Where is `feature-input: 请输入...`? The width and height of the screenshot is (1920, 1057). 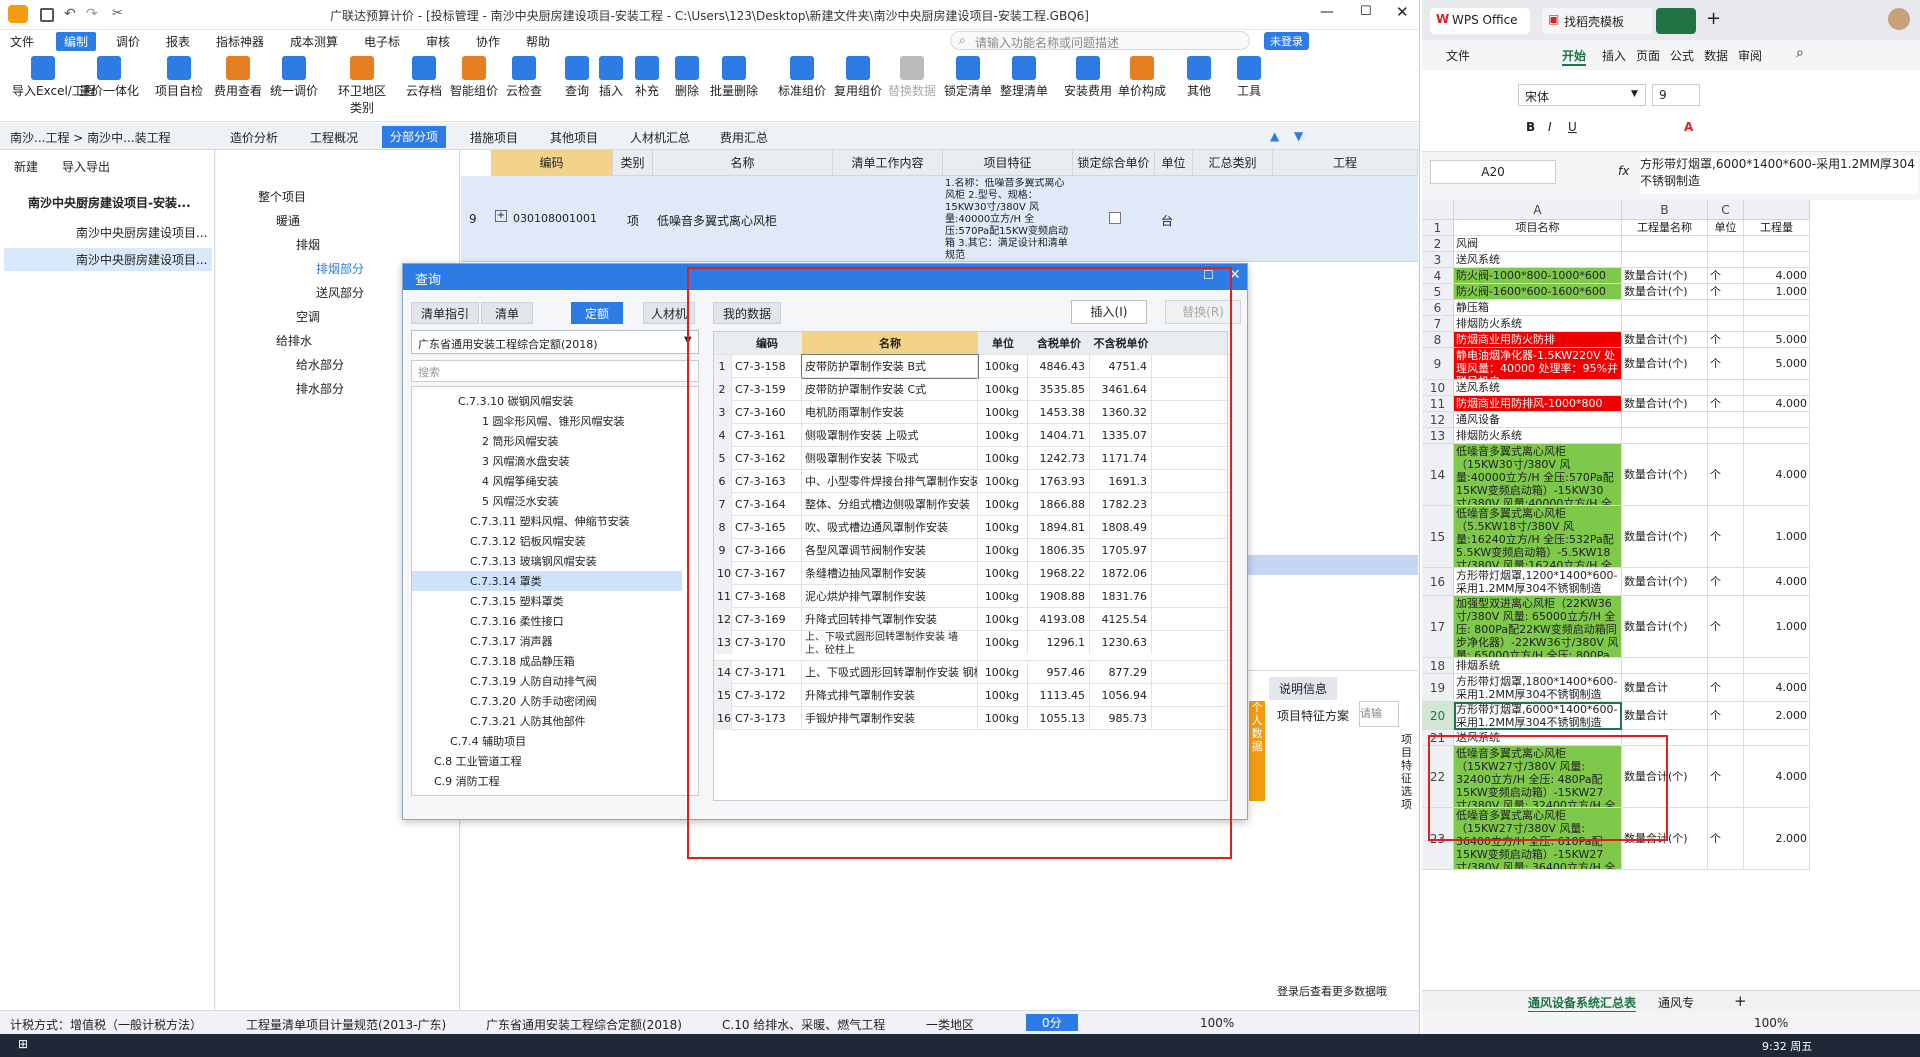
feature-input: 请输入... is located at coordinates (1379, 714).